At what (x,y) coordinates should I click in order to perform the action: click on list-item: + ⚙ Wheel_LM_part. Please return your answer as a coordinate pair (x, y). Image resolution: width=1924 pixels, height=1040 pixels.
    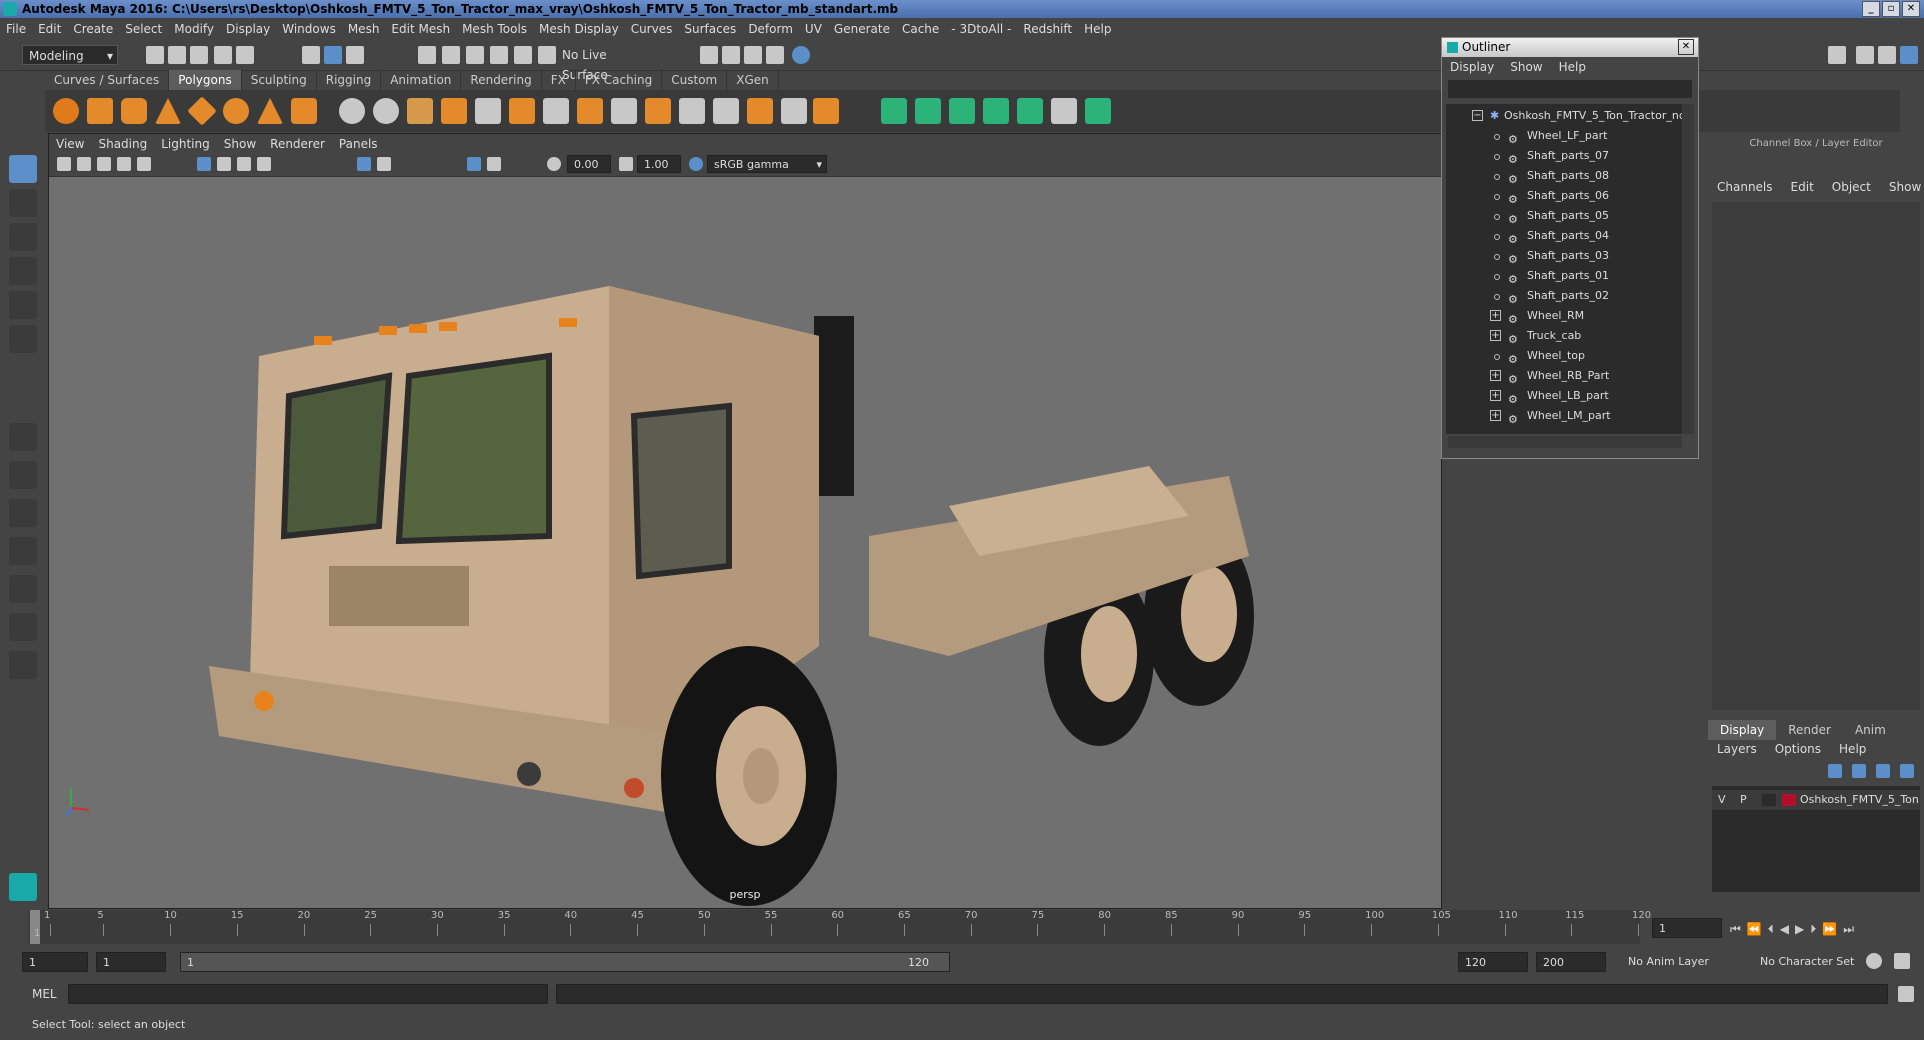
    Looking at the image, I should click on (1564, 416).